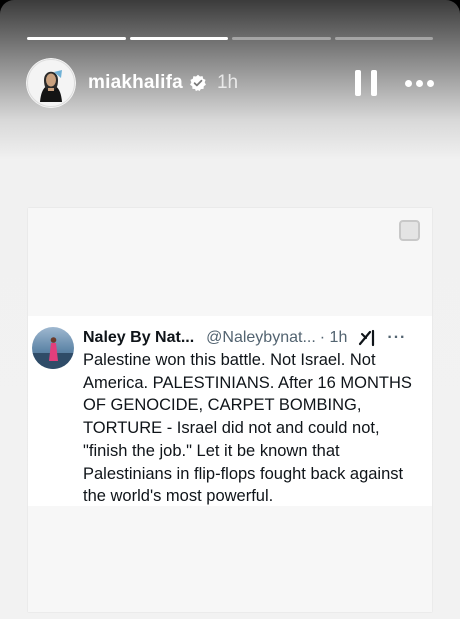 This screenshot has height=619, width=460. I want to click on profile-avatar, so click(51, 83).